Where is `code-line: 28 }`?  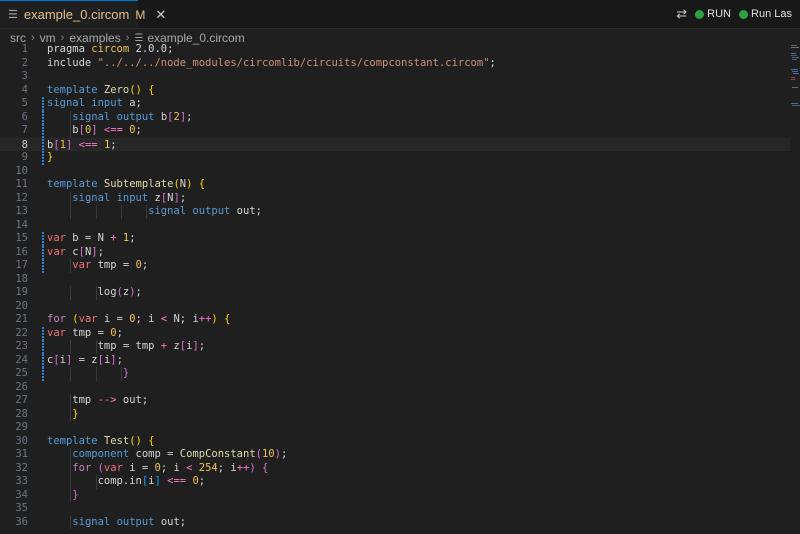 code-line: 28 } is located at coordinates (395, 414).